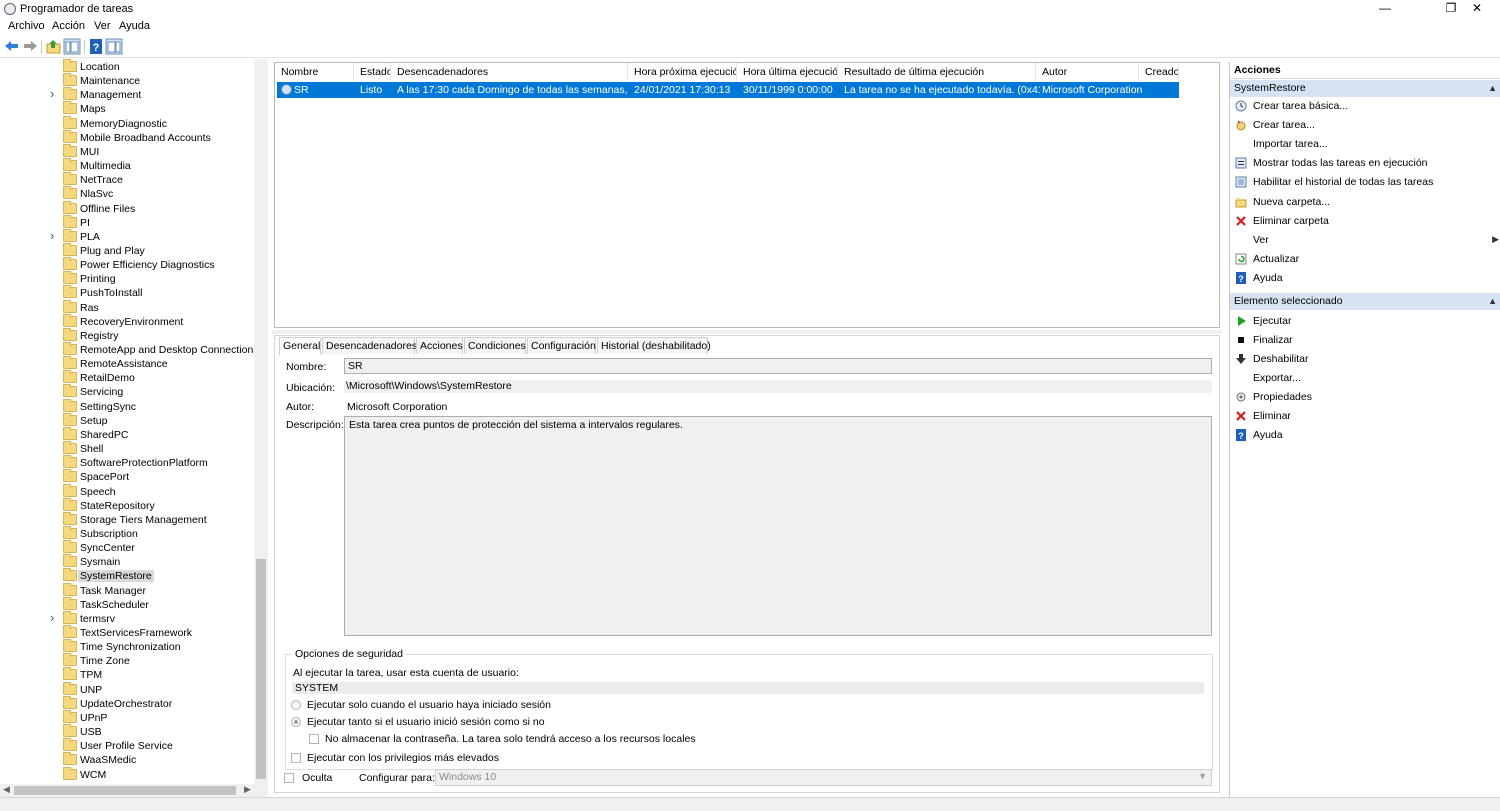  What do you see at coordinates (1365, 397) in the screenshot?
I see `action-item: Propiedades` at bounding box center [1365, 397].